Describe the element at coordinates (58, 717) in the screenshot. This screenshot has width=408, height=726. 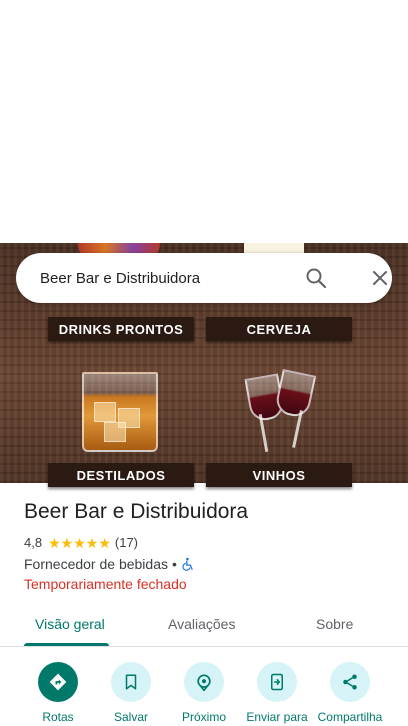
I see `directions-label: Rotas` at that location.